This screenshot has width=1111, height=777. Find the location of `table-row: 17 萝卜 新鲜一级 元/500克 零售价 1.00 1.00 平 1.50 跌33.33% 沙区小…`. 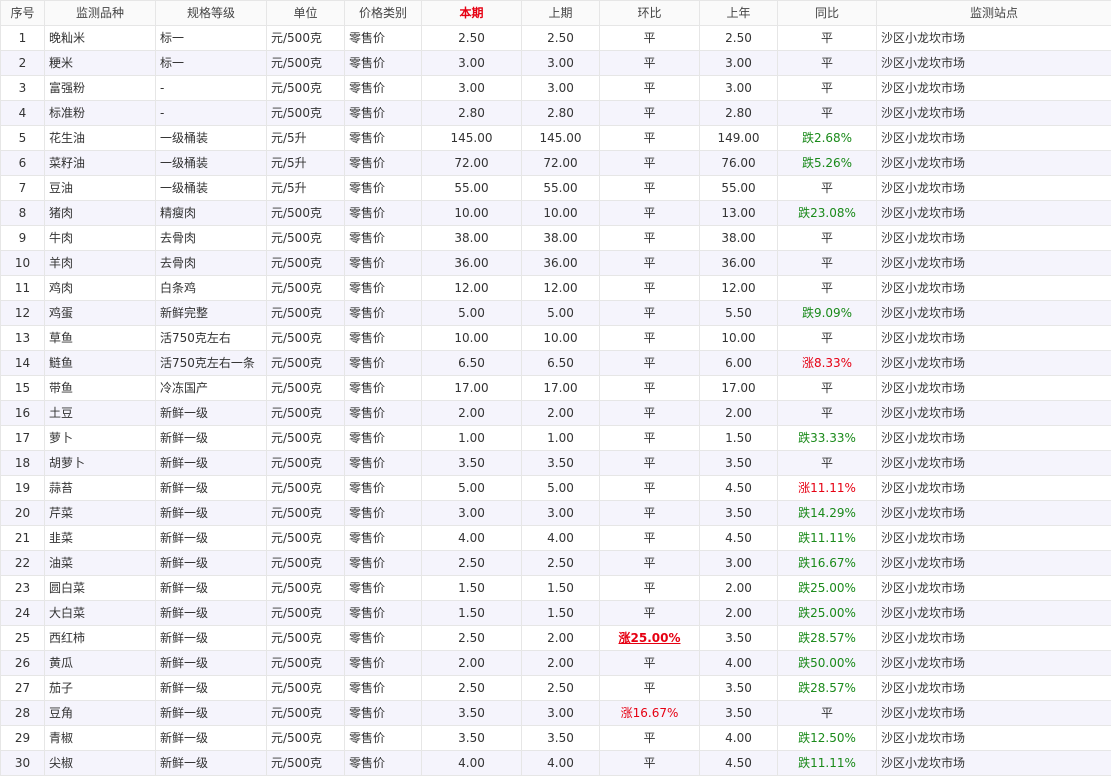

table-row: 17 萝卜 新鲜一级 元/500克 零售价 1.00 1.00 平 1.50 跌33.33% 沙区小… is located at coordinates (555, 438).